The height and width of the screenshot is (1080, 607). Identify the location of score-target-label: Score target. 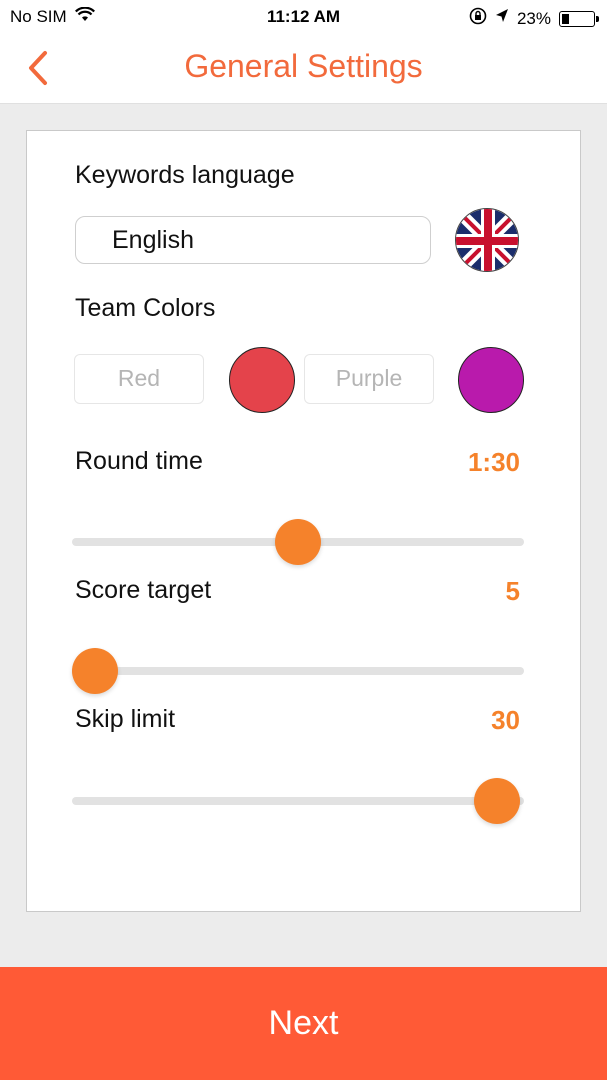
(143, 590).